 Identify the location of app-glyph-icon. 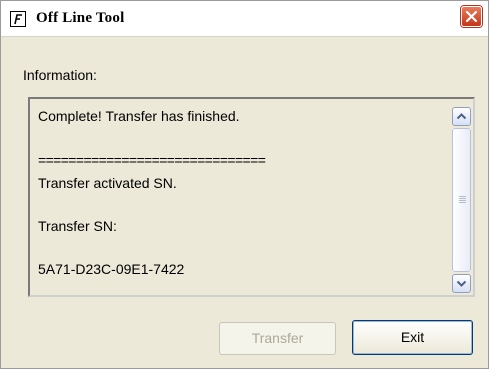
(18, 19).